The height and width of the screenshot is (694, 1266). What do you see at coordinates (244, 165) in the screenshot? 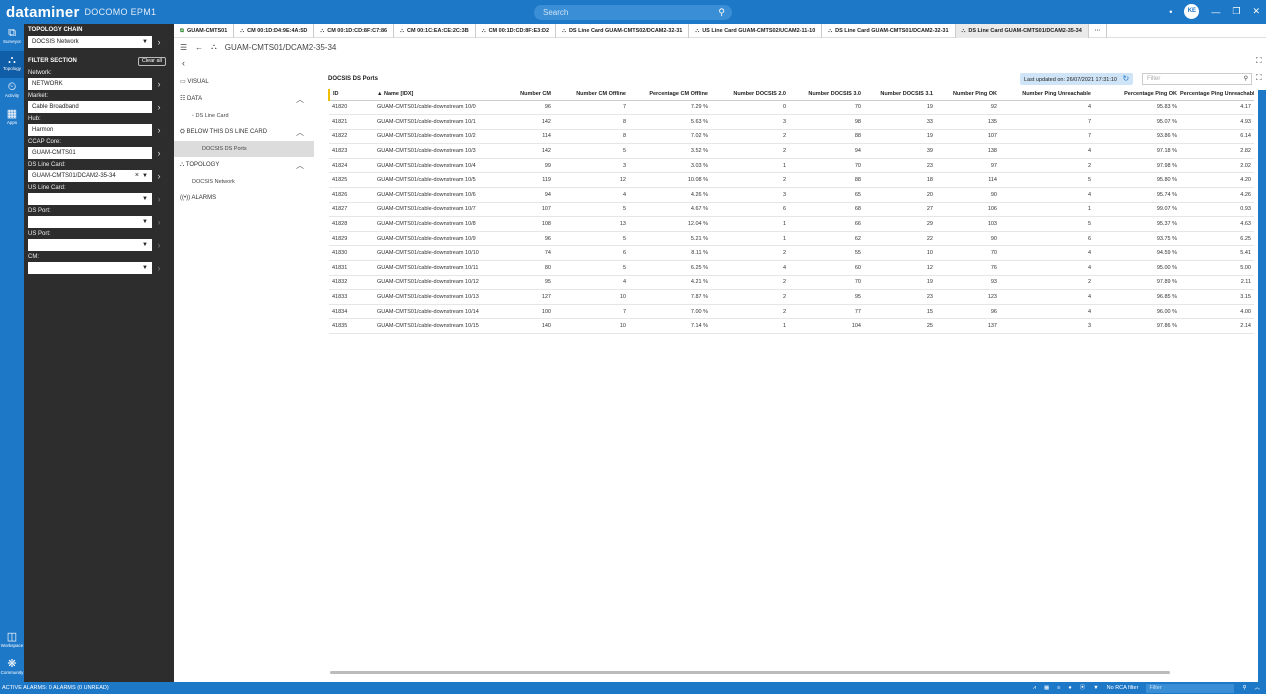
I see `nav-topology: ⛬ TOPOLOGY ︿` at bounding box center [244, 165].